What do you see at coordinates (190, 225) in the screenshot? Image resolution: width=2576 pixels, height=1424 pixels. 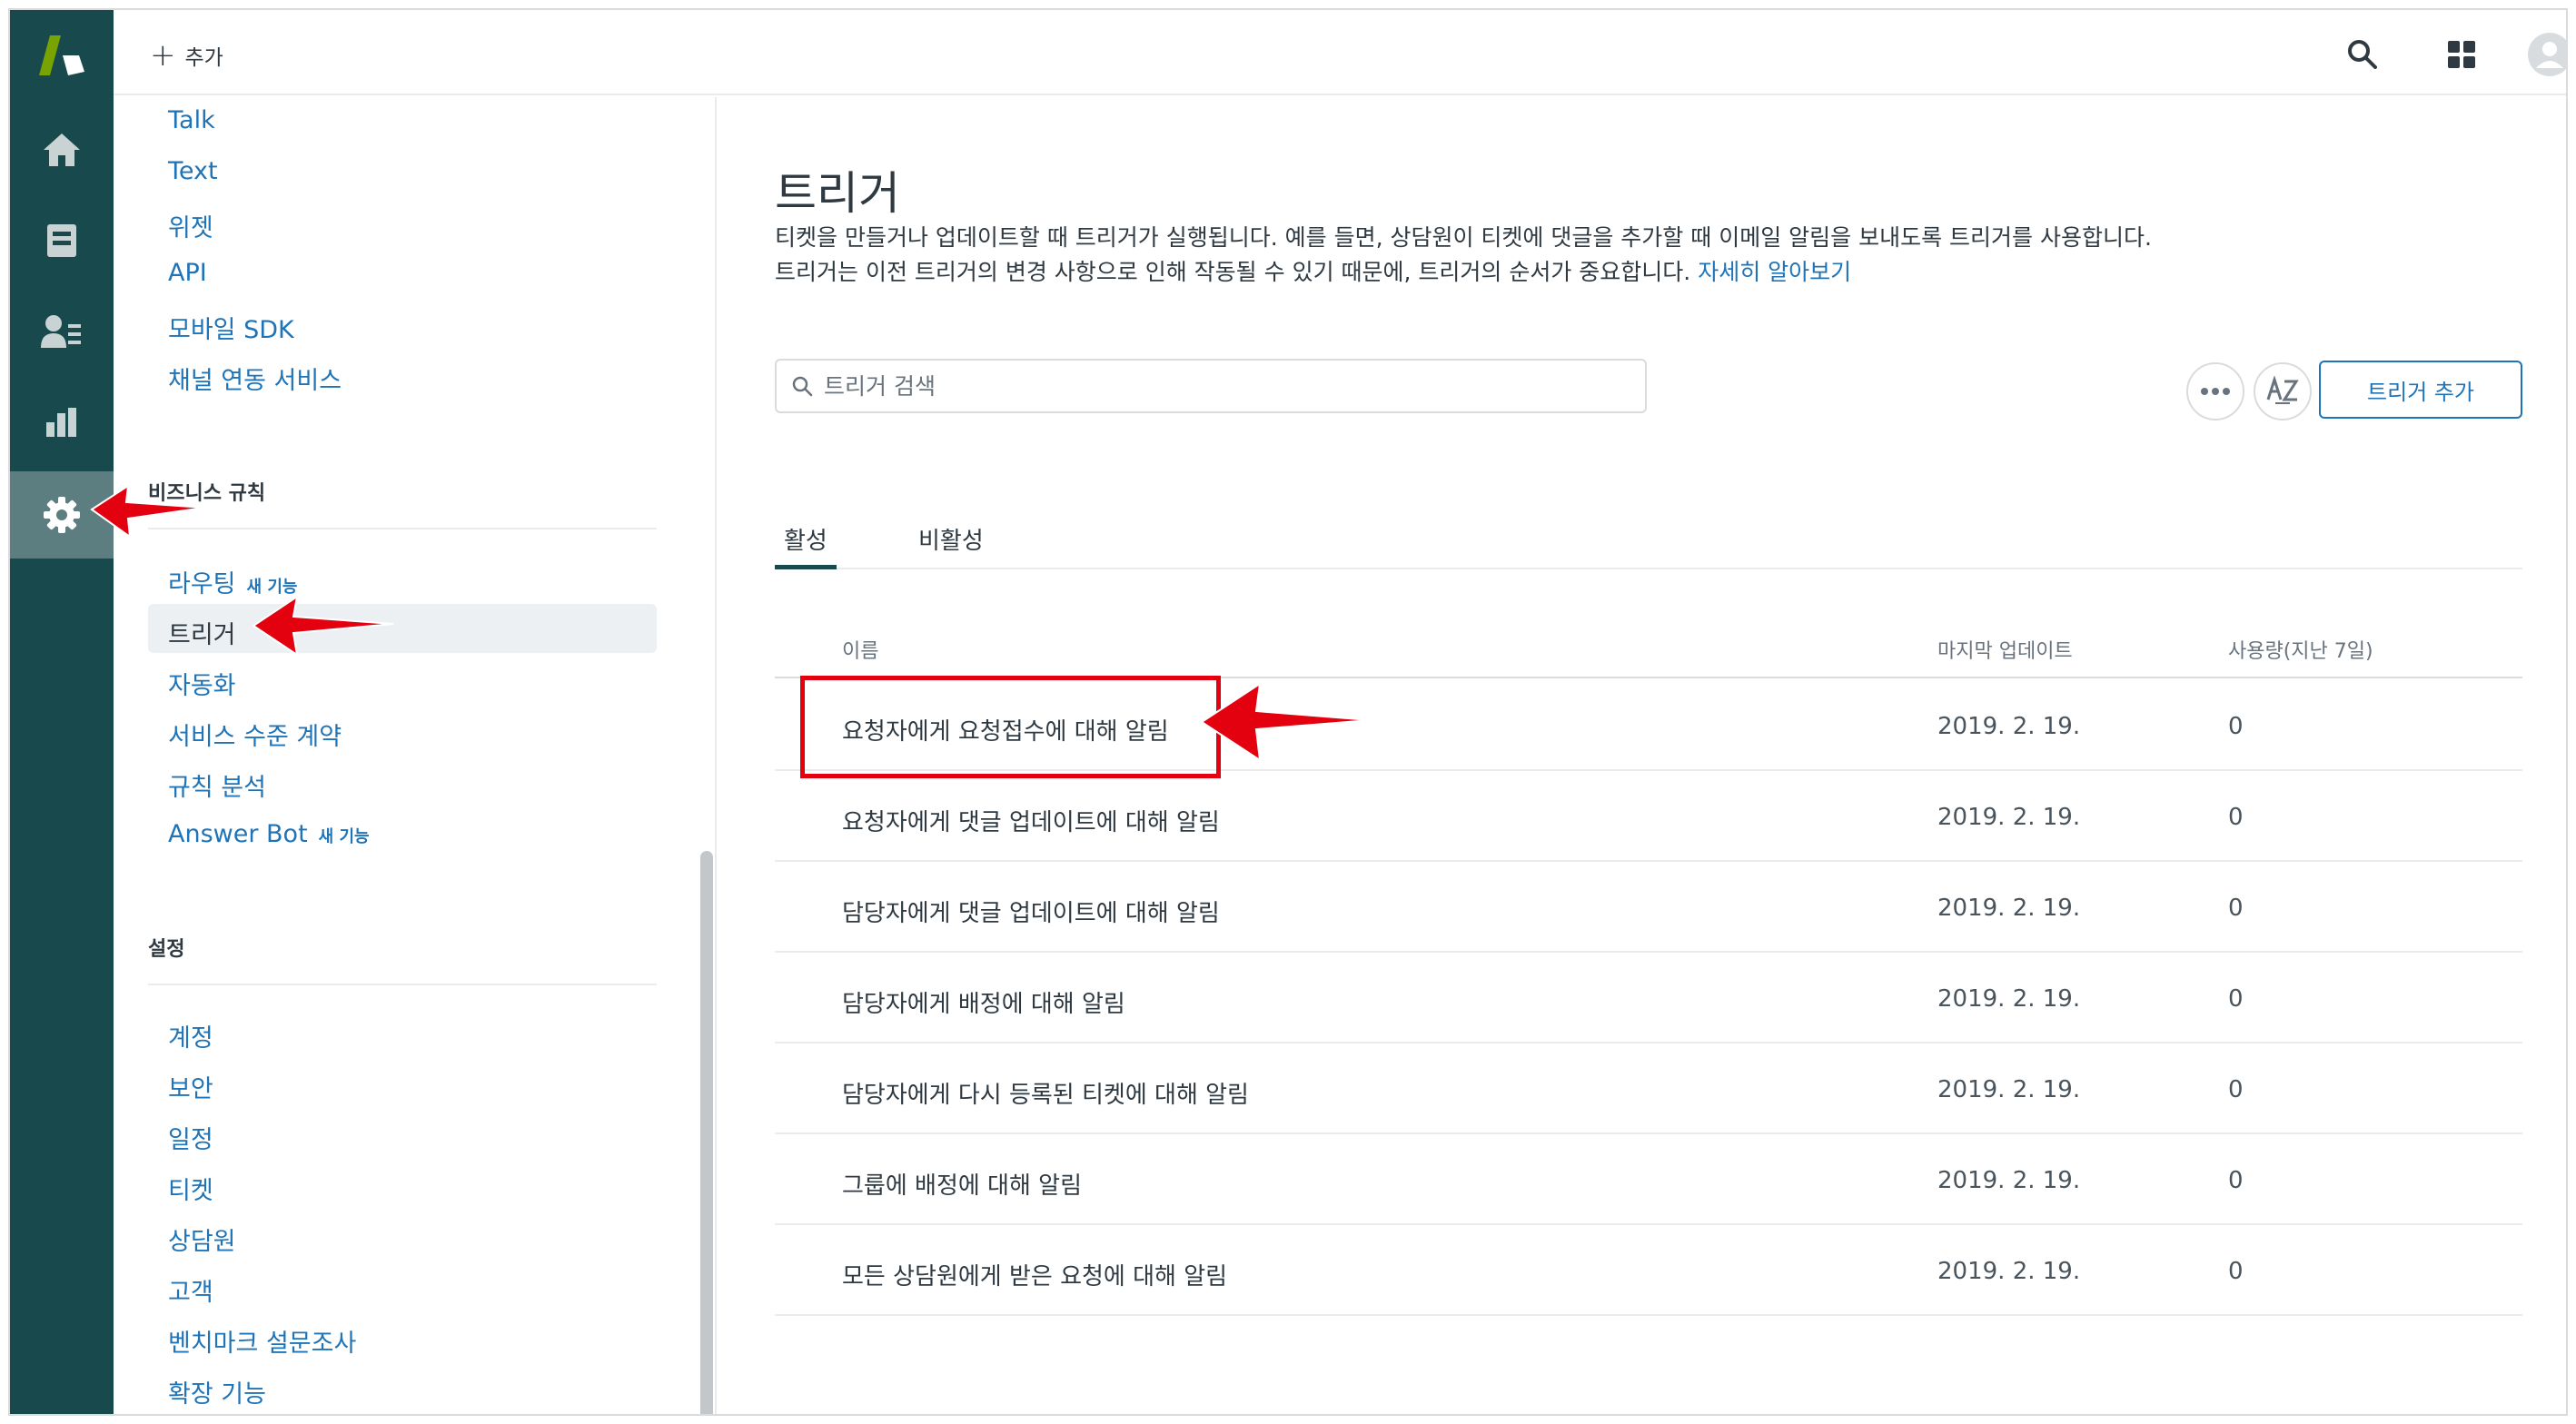 I see `sidebar-item-widget: 위젯` at bounding box center [190, 225].